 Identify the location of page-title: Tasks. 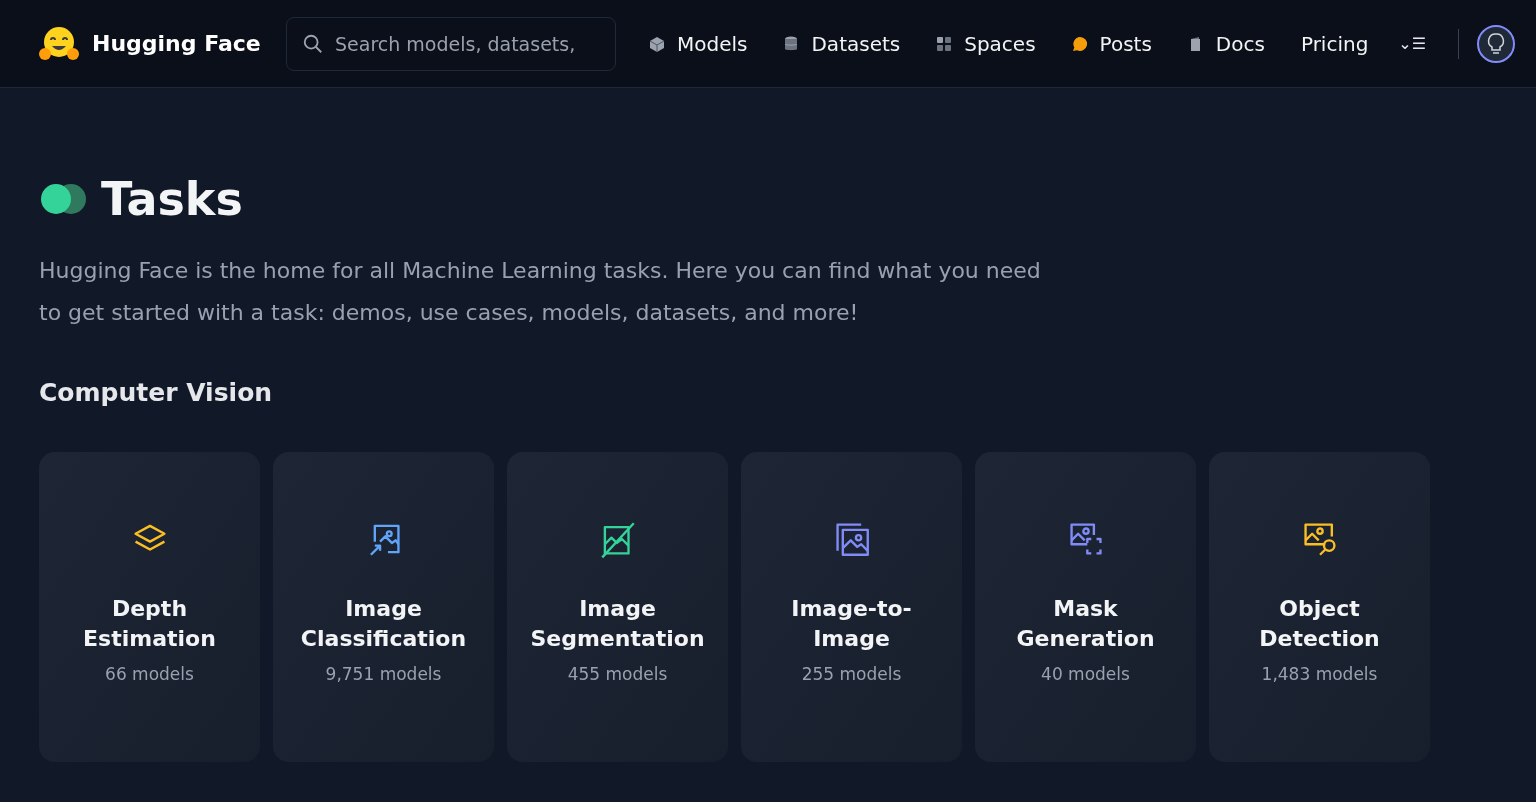
(172, 199).